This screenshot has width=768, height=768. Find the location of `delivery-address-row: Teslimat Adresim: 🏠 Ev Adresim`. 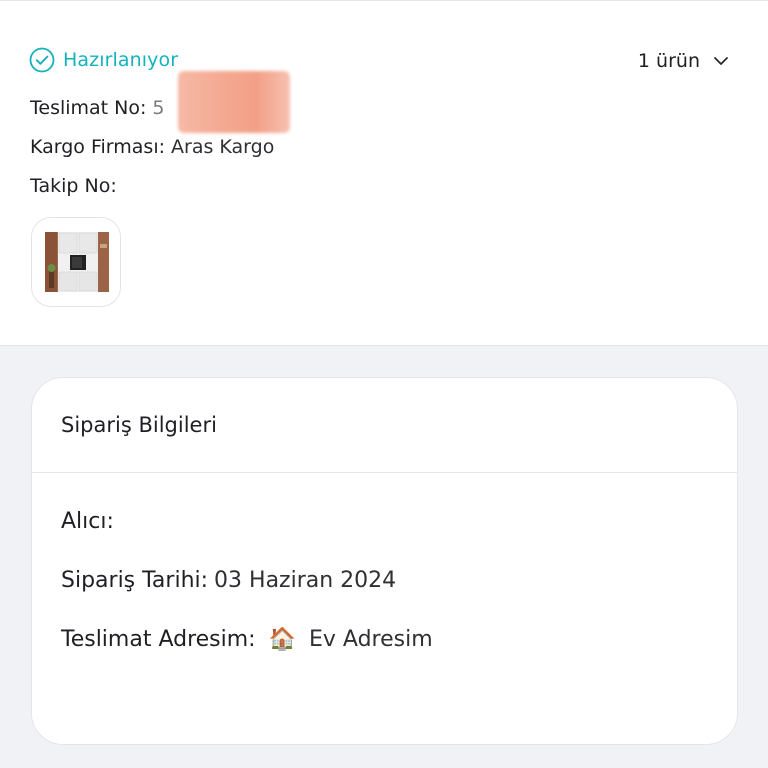

delivery-address-row: Teslimat Adresim: 🏠 Ev Adresim is located at coordinates (247, 639).